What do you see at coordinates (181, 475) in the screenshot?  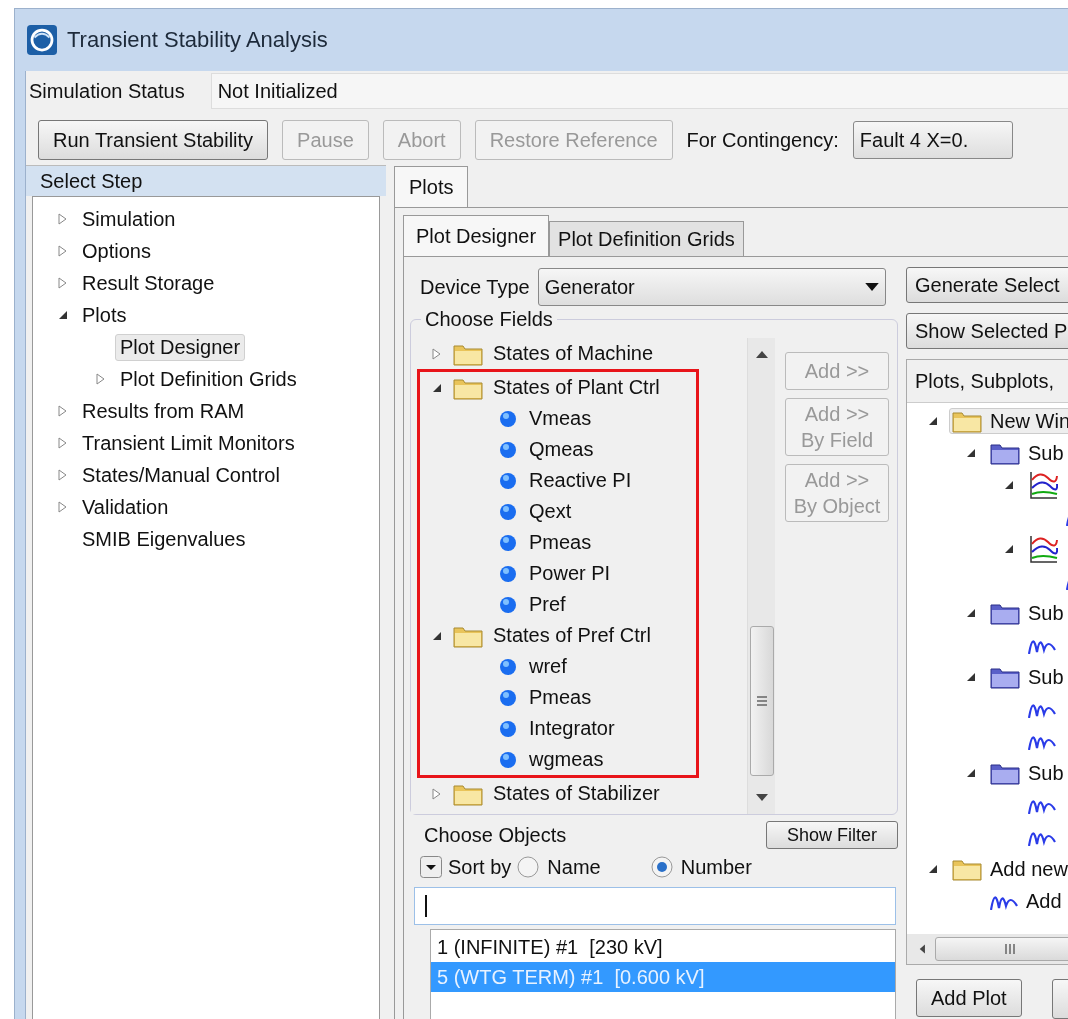 I see `tree-item: States/Manual Control` at bounding box center [181, 475].